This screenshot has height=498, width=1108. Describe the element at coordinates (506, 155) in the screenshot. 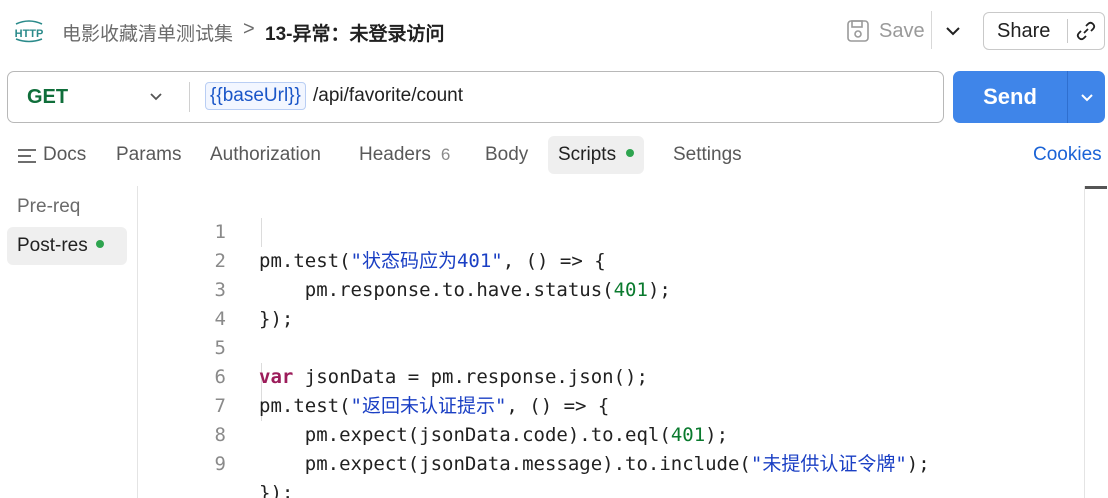

I see `tab-body: Body` at that location.